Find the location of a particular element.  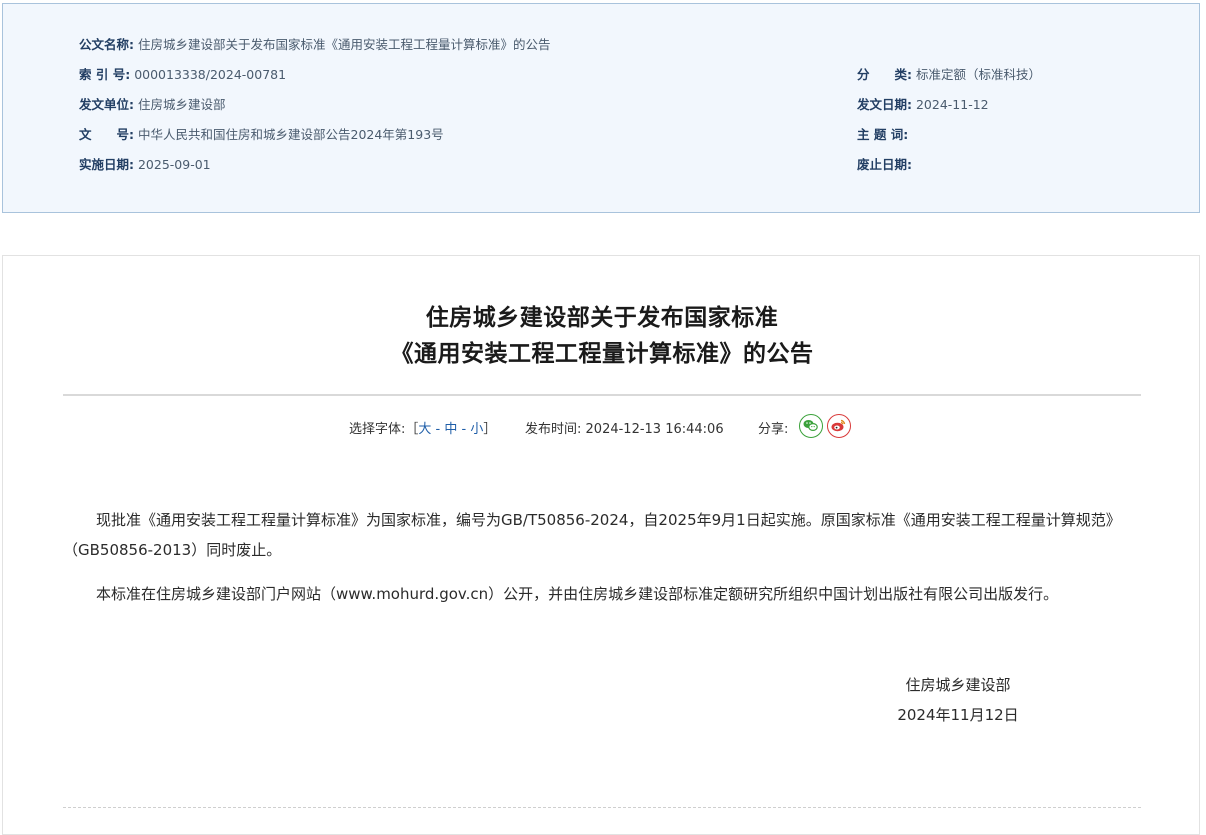

meta-issuer: 发文单位: 住房城乡建设部 is located at coordinates (152, 105).